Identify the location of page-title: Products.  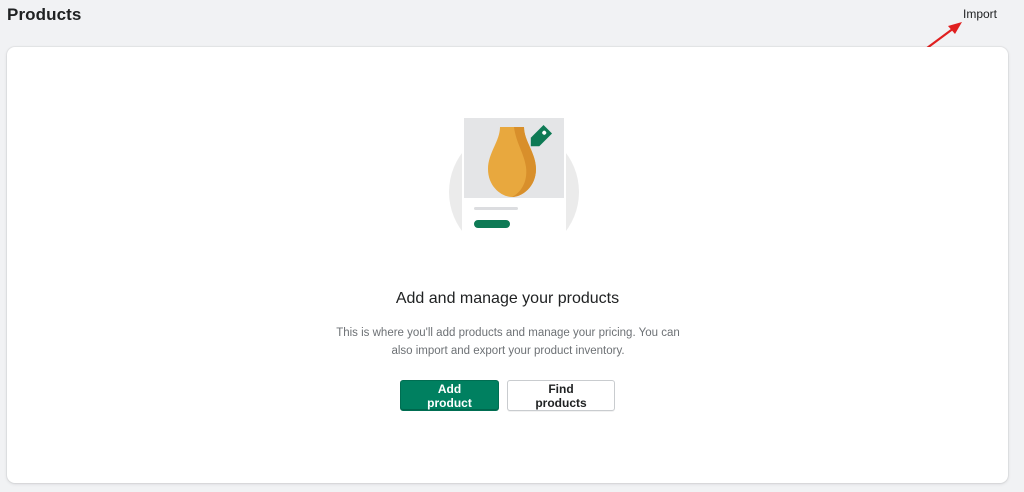
(44, 14).